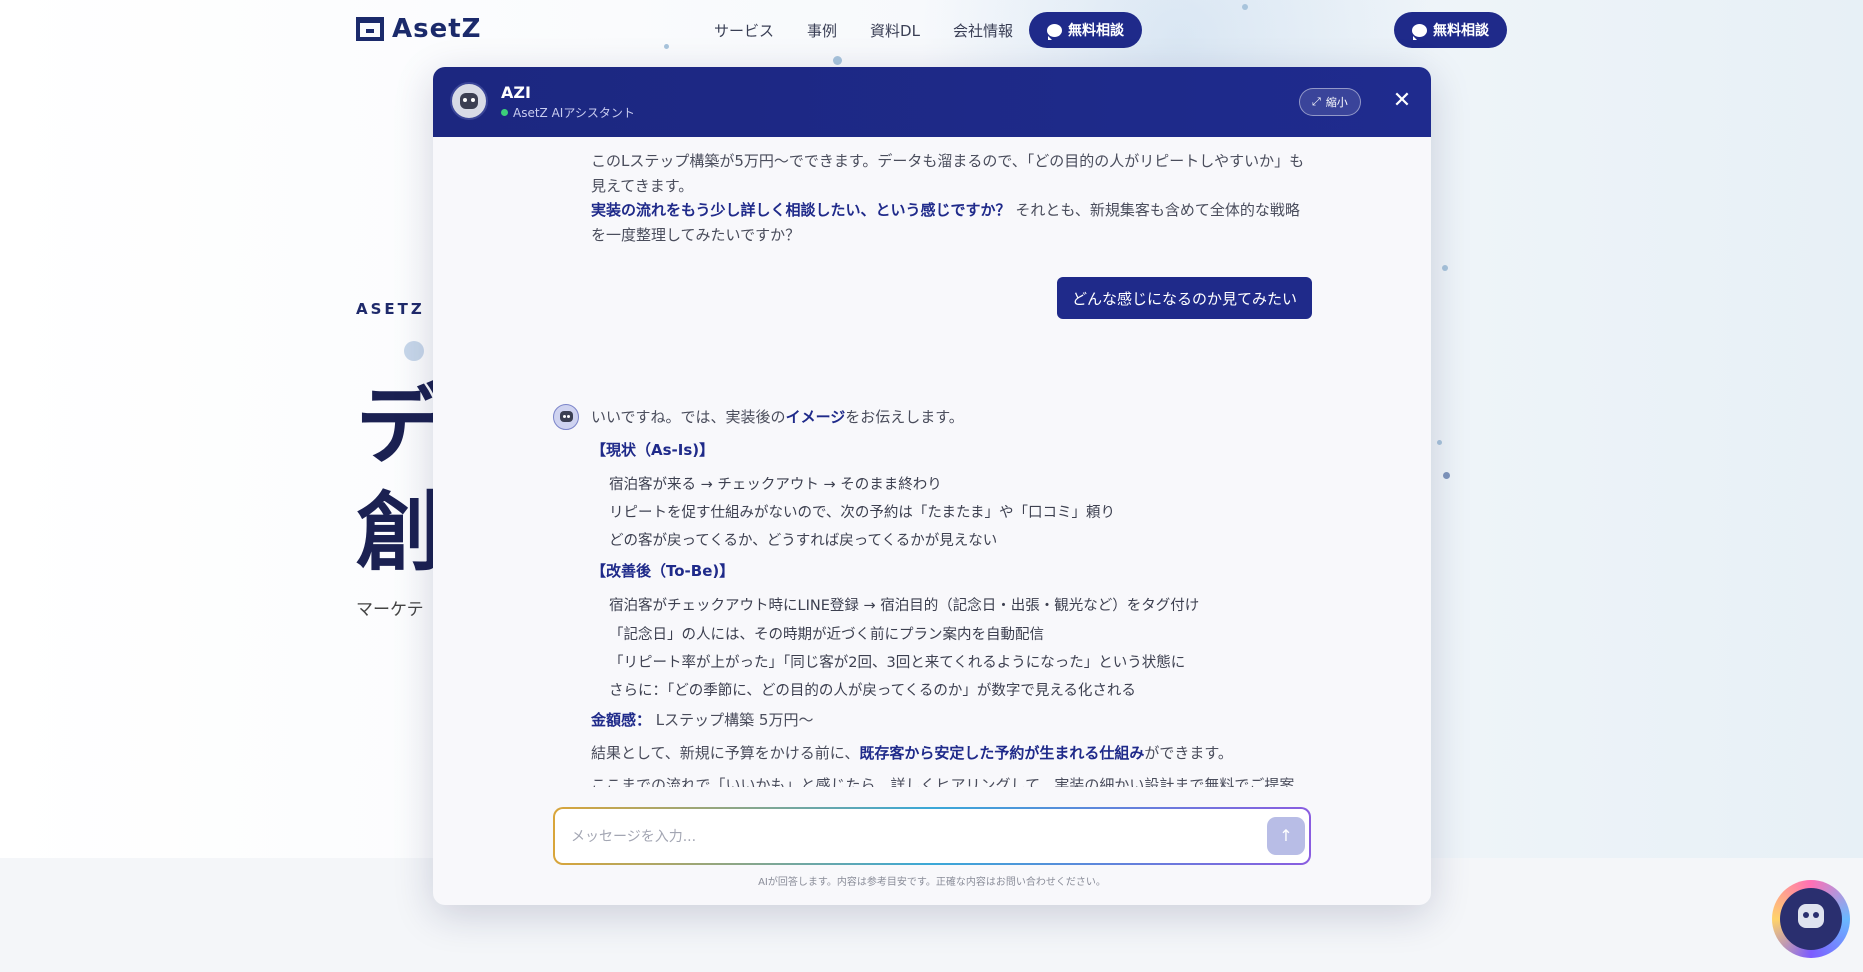 The width and height of the screenshot is (1863, 972). What do you see at coordinates (504, 112) in the screenshot?
I see `online-status-icon` at bounding box center [504, 112].